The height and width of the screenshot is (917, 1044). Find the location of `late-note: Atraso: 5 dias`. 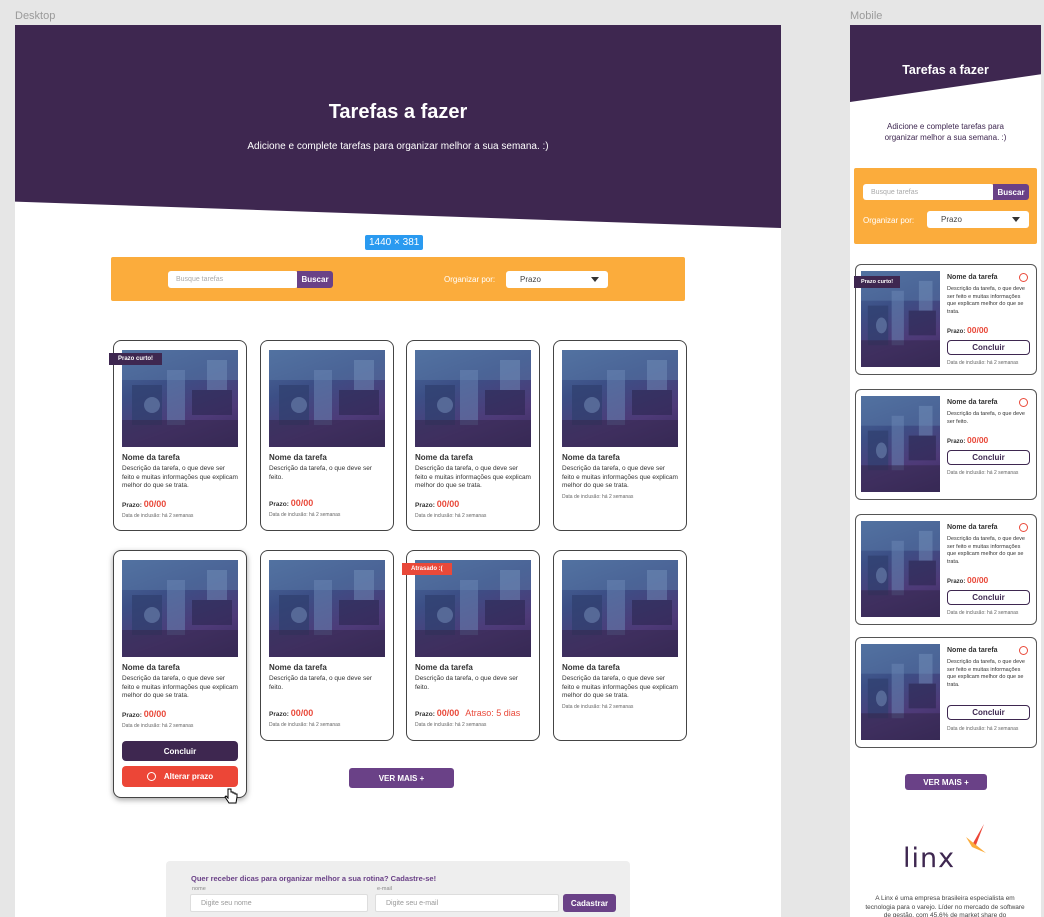

late-note: Atraso: 5 dias is located at coordinates (493, 713).